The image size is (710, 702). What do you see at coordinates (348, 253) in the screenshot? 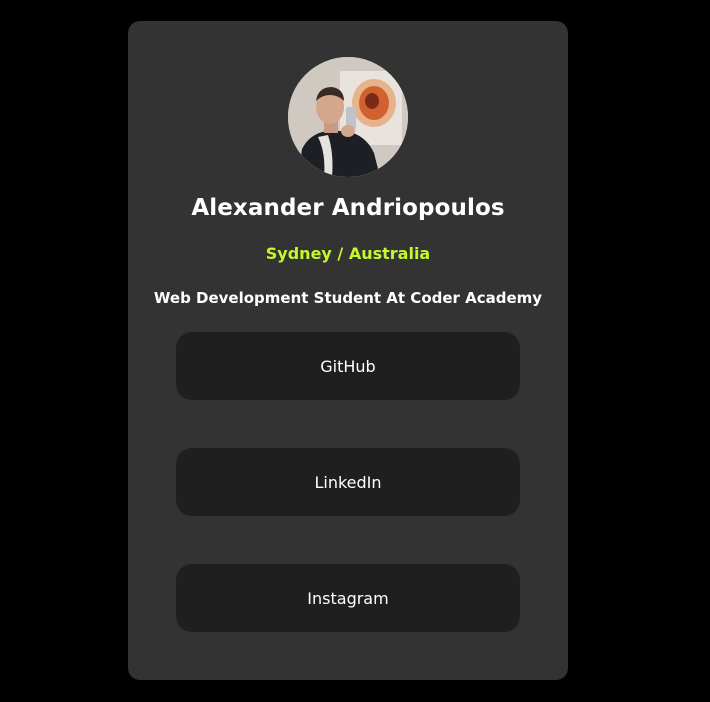
I see `profile-location: Sydney / Australia` at bounding box center [348, 253].